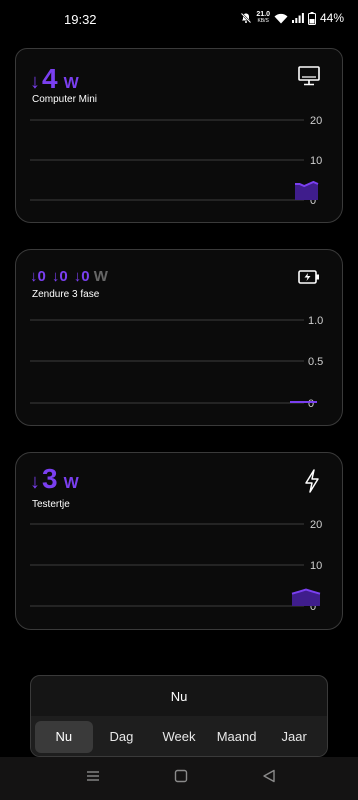 This screenshot has height=800, width=358. I want to click on power-value: 3, so click(50, 478).